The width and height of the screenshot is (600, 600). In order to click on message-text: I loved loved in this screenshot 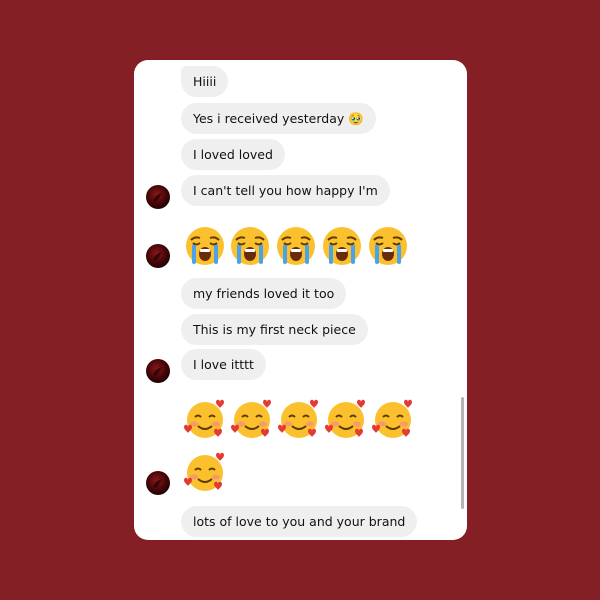, I will do `click(233, 154)`.